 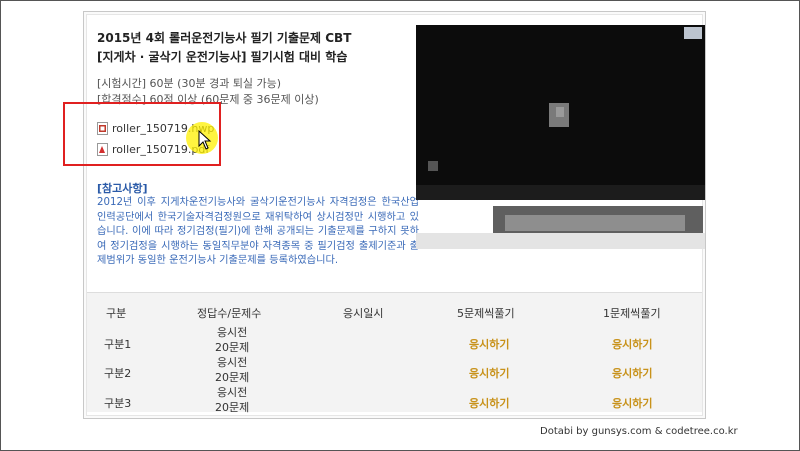 What do you see at coordinates (122, 188) in the screenshot?
I see `reference-title: [참고사항]` at bounding box center [122, 188].